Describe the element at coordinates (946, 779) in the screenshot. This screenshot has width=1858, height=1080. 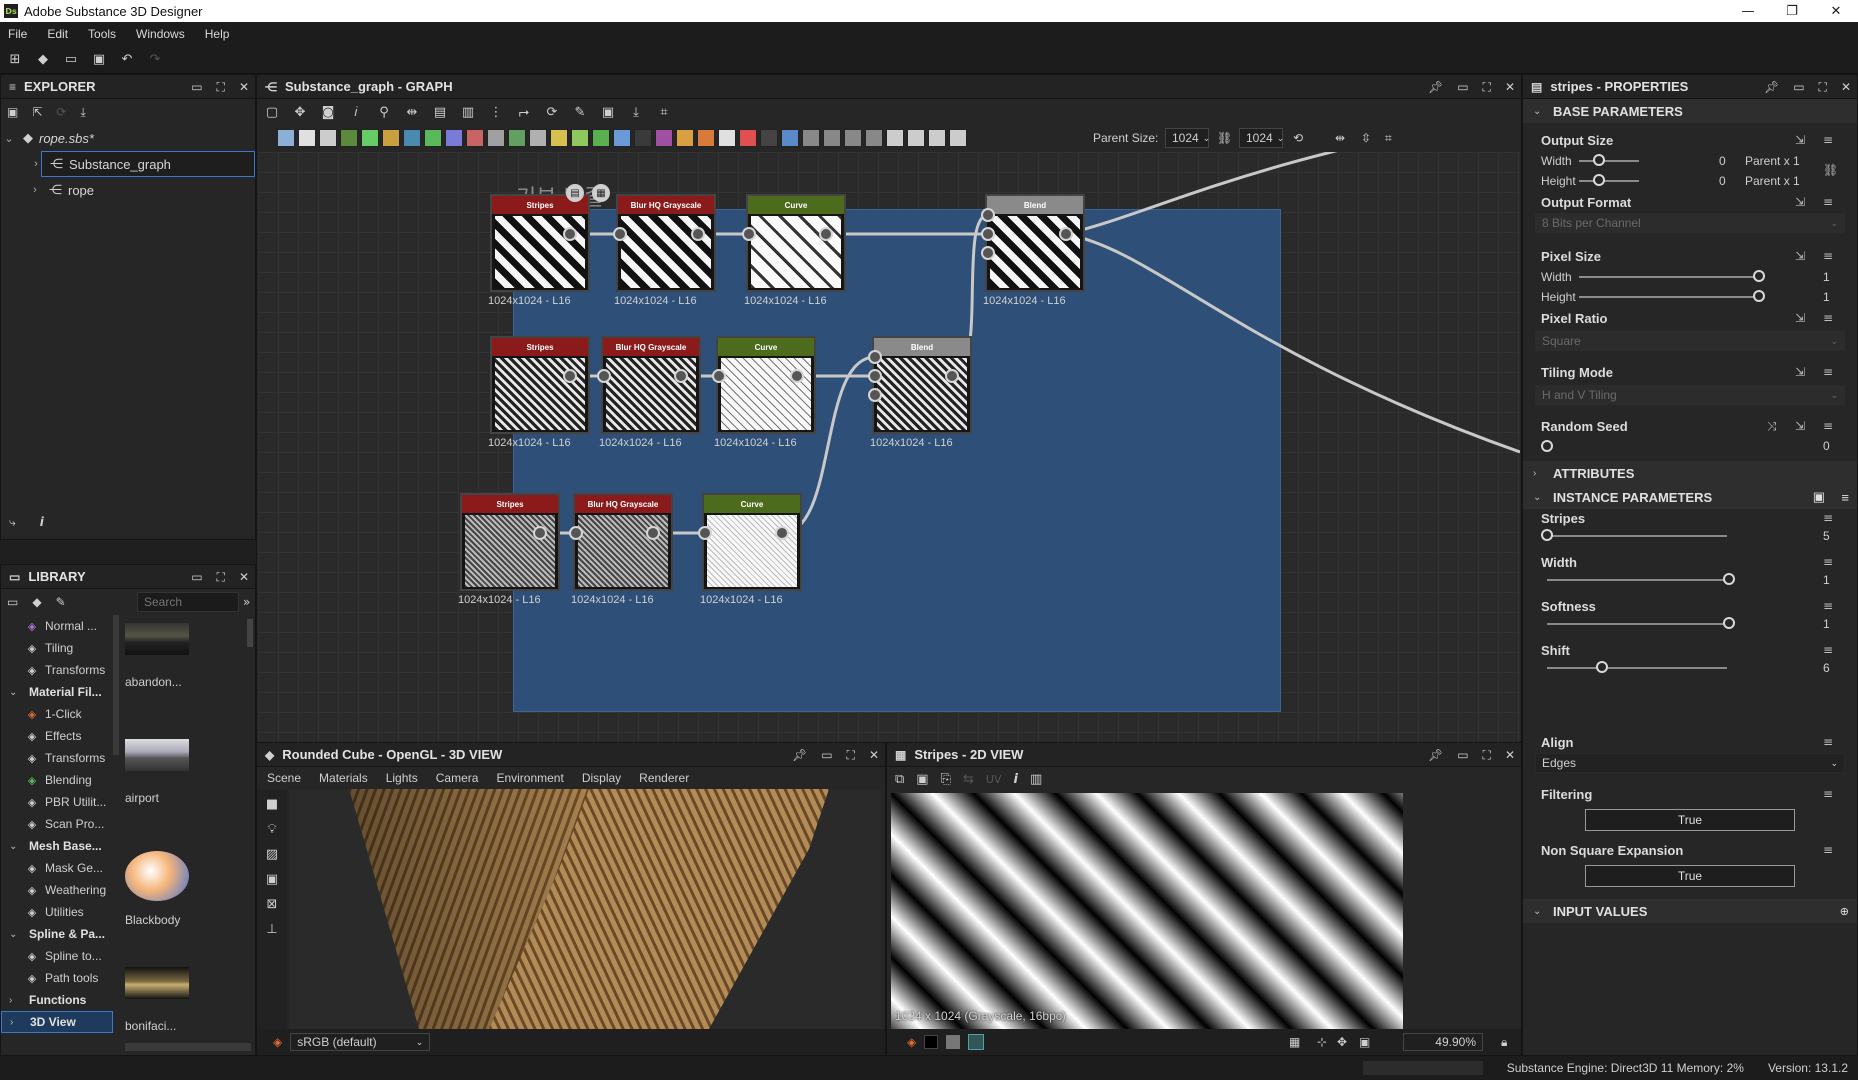
I see `copy-icon: ⎘` at that location.